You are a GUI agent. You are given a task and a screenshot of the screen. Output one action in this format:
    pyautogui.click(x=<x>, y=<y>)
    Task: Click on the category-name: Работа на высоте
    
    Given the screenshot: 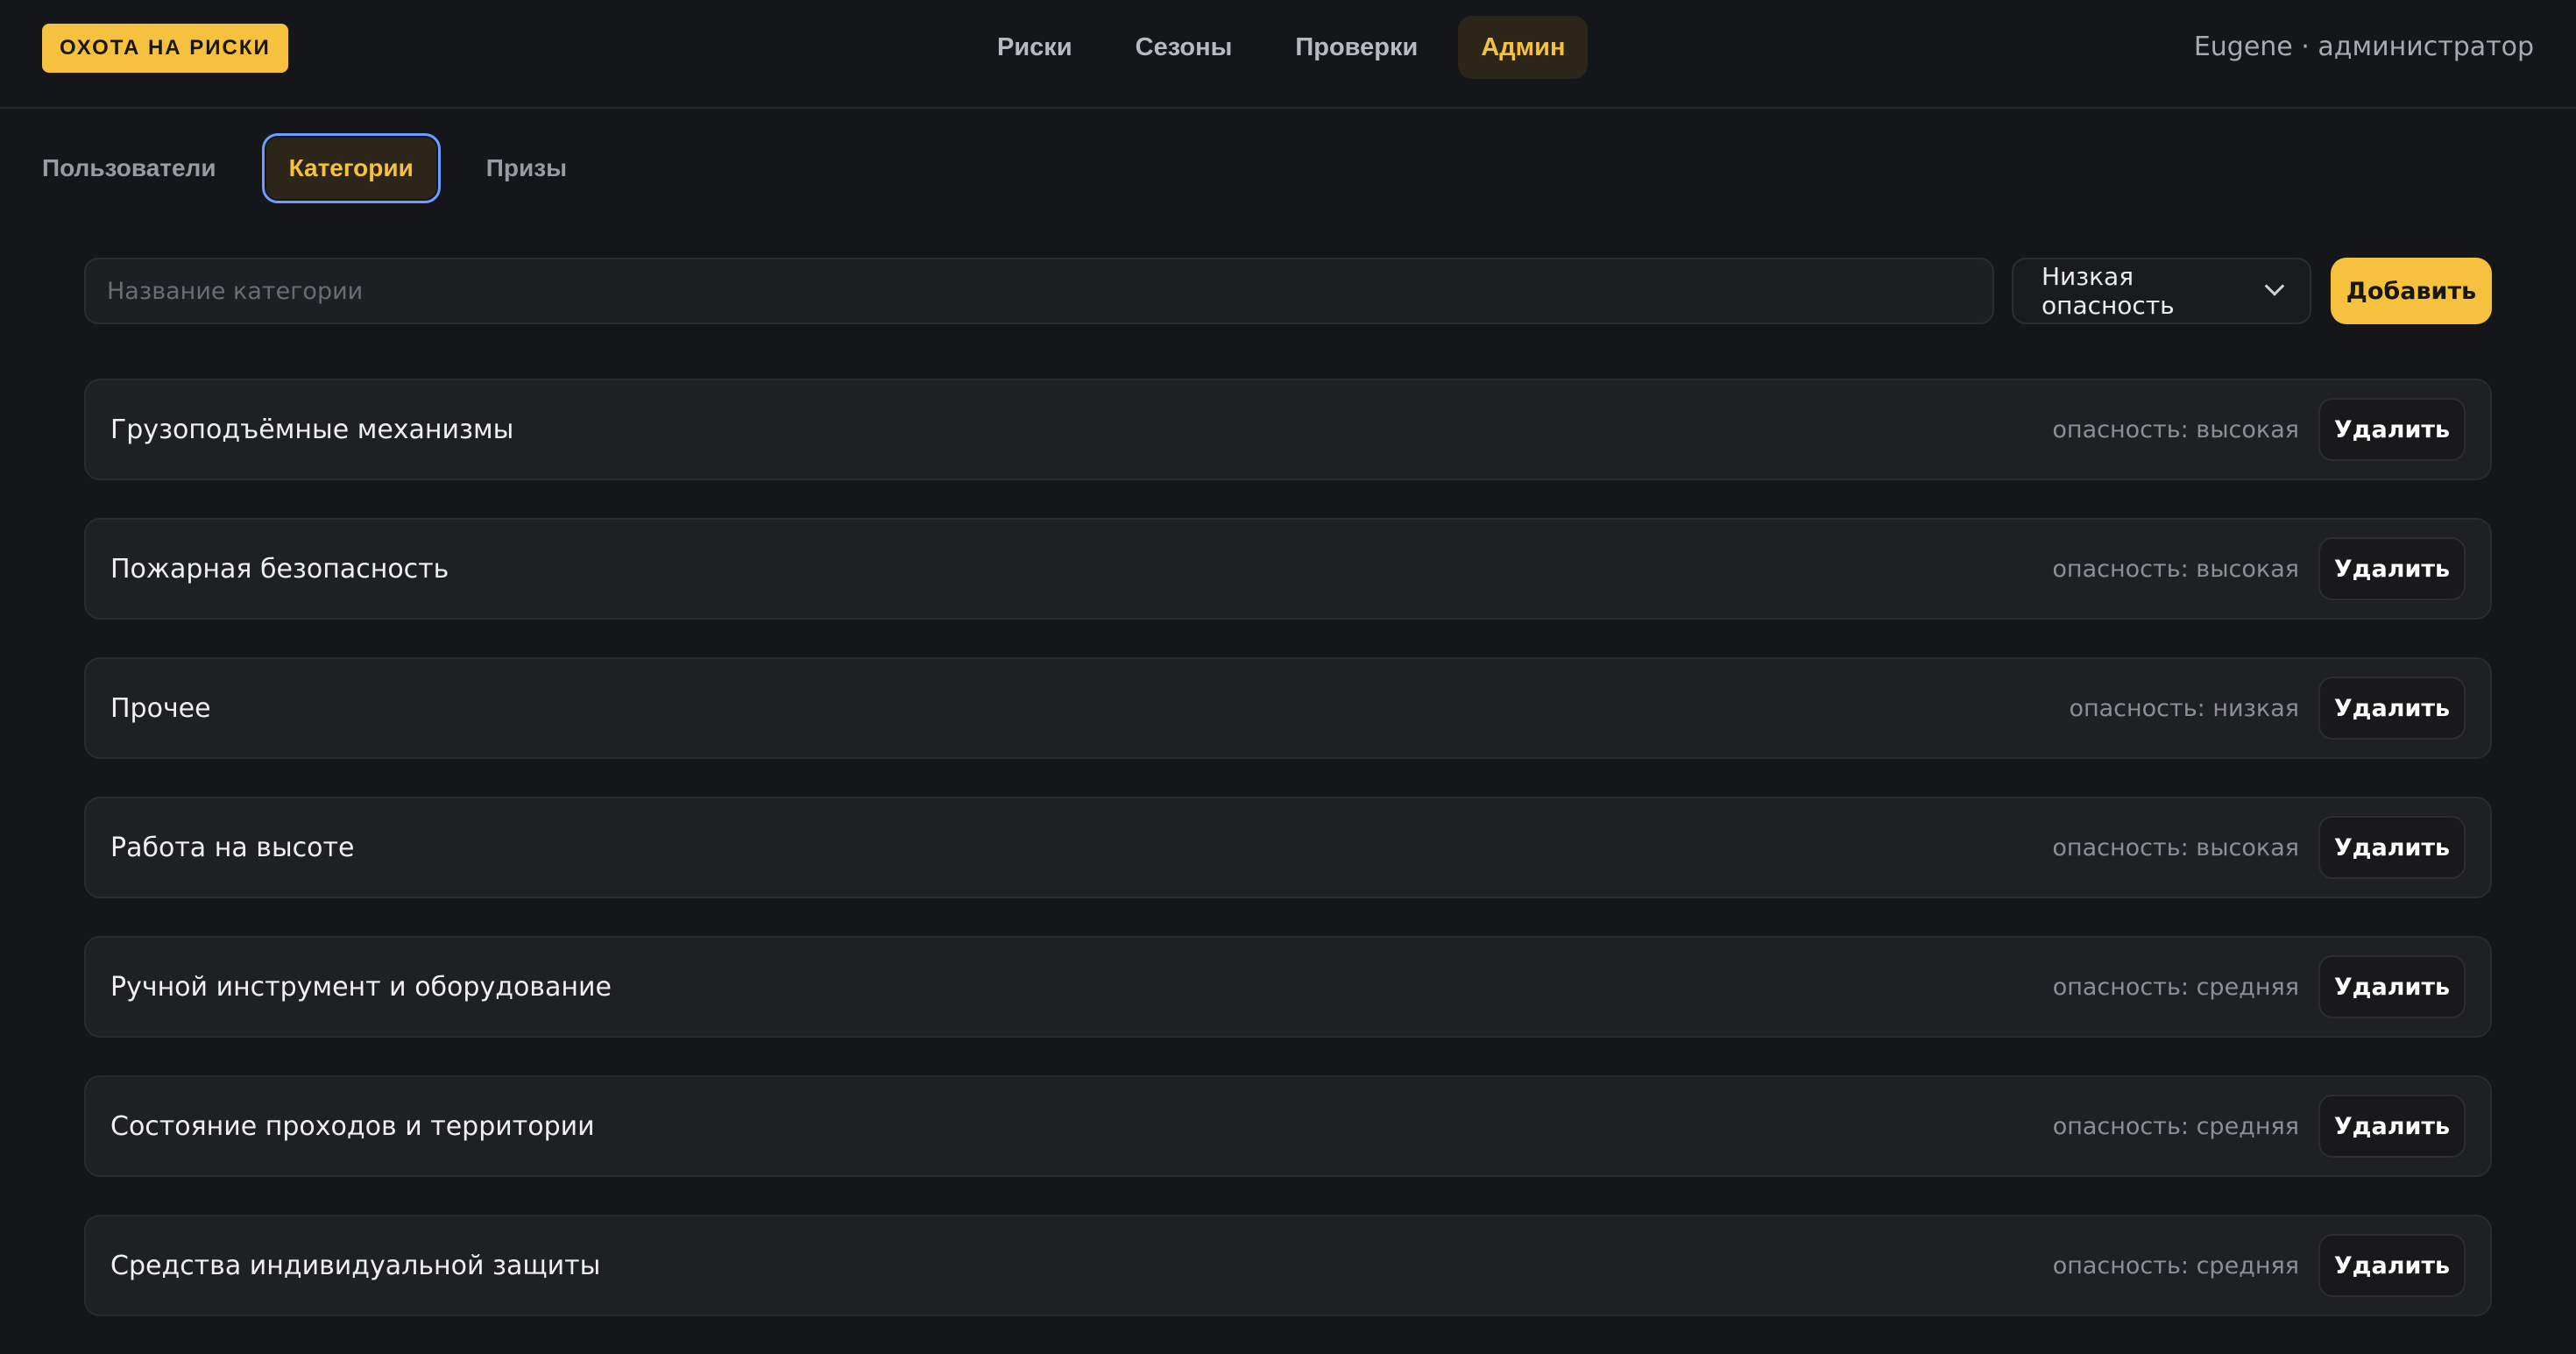 What is the action you would take?
    pyautogui.click(x=232, y=848)
    